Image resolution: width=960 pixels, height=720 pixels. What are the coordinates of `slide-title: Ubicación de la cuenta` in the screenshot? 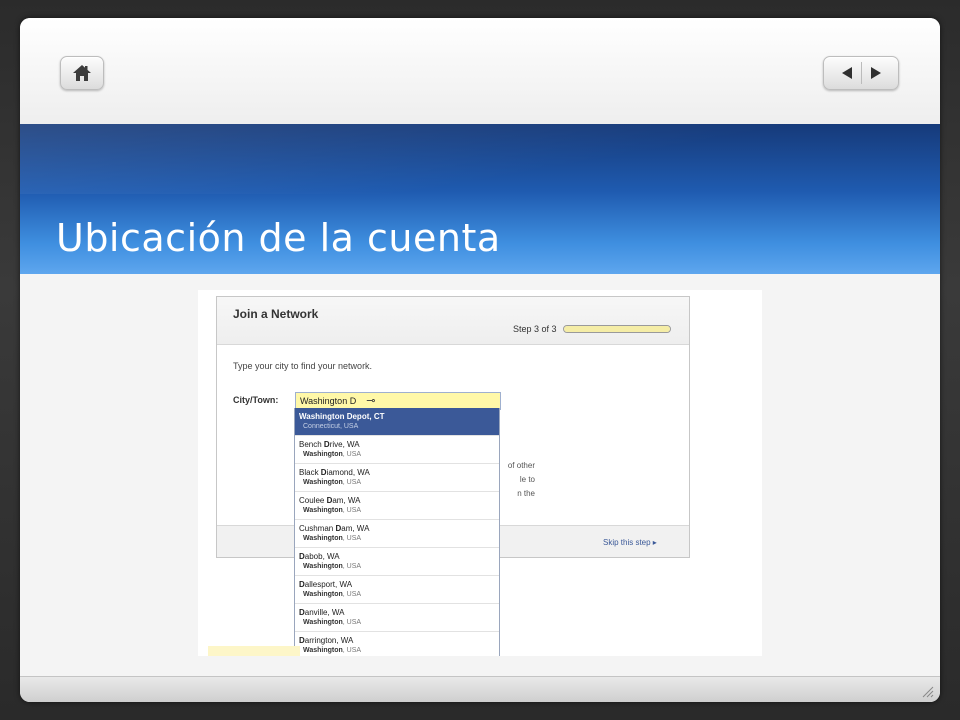 It's located at (278, 238).